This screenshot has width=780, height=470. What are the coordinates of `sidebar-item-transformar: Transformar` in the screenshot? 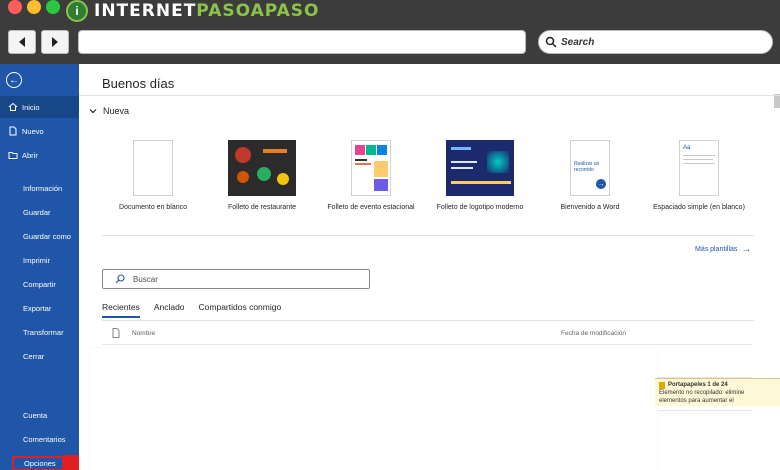 It's located at (39, 332).